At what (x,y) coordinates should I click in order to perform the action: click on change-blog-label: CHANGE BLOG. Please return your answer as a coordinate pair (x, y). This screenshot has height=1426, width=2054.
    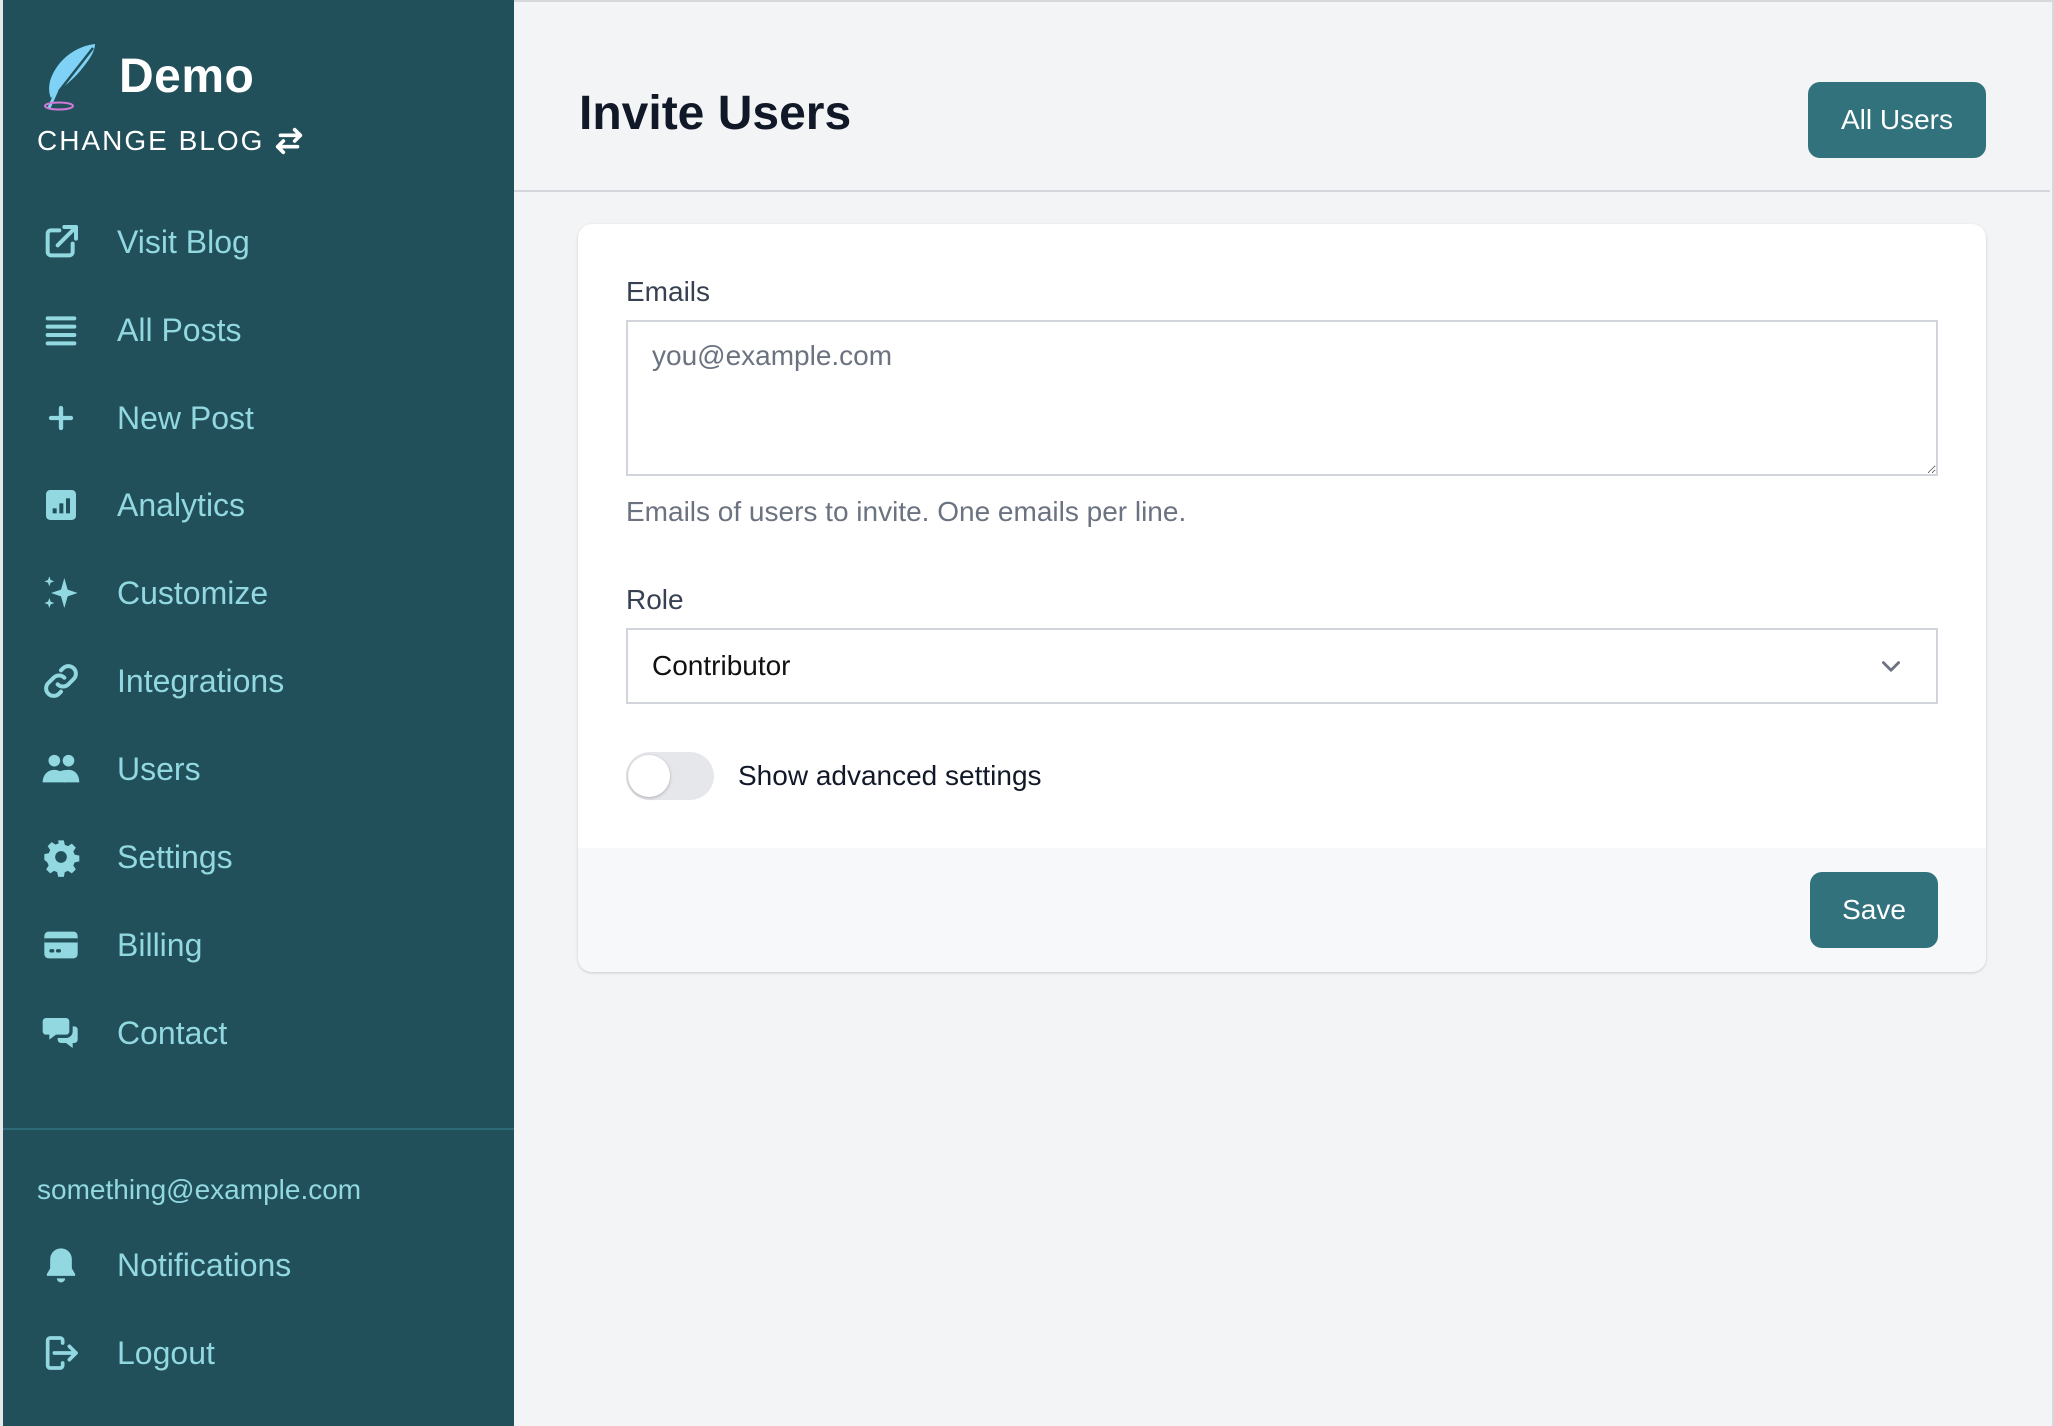
    Looking at the image, I should click on (151, 140).